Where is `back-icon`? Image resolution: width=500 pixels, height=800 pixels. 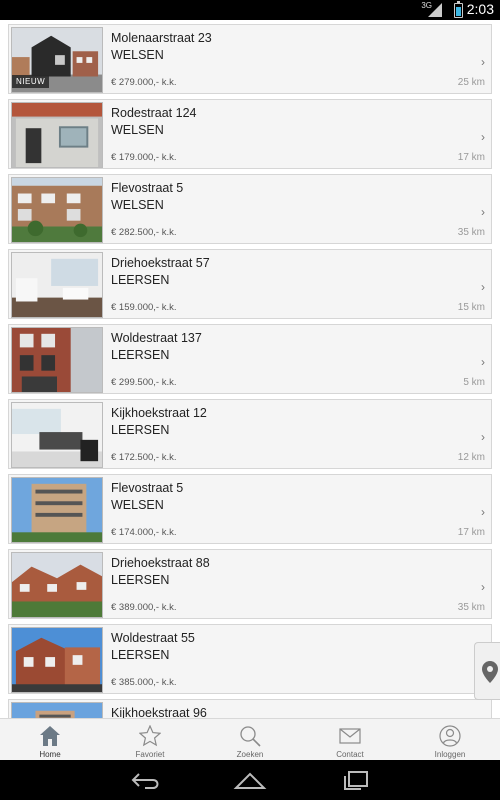 back-icon is located at coordinates (145, 781).